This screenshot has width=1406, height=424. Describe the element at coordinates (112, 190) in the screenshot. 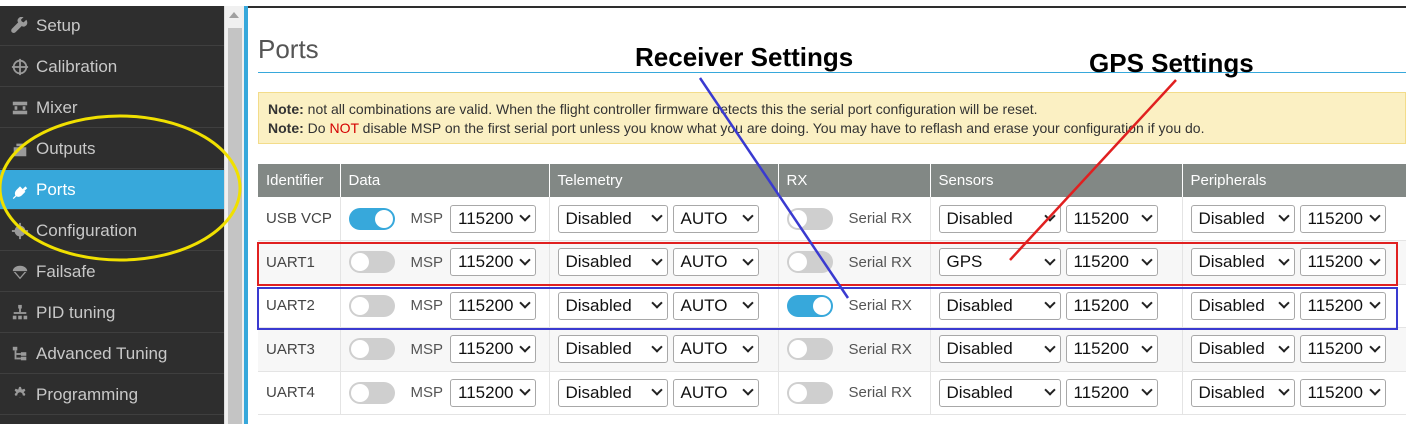

I see `sidebar-item-ports: Ports` at that location.